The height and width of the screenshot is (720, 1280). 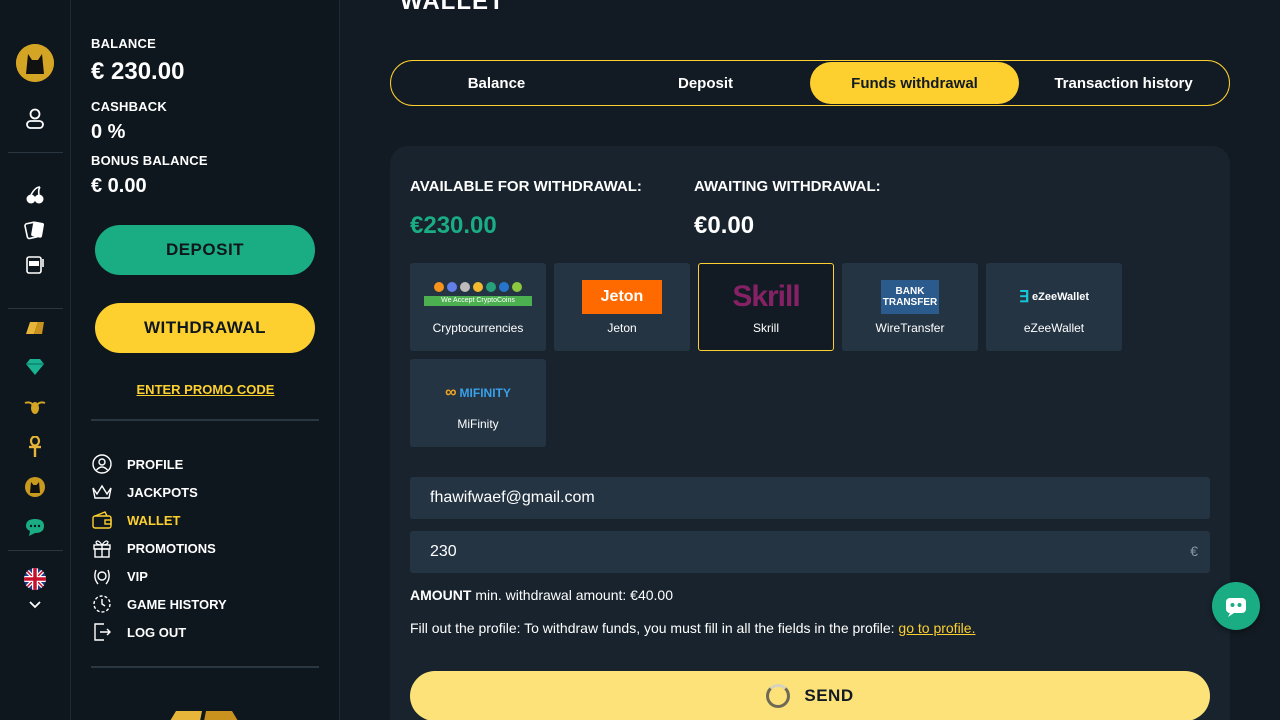 What do you see at coordinates (1054, 328) in the screenshot?
I see `method-name: eZeeWallet` at bounding box center [1054, 328].